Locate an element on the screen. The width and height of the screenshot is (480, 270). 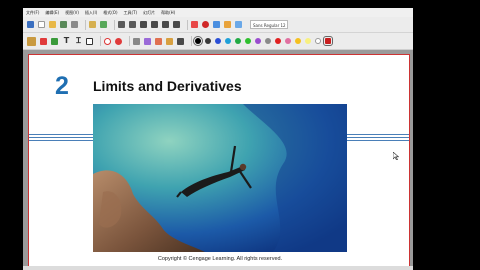
line-style-icon is located at coordinates (136, 41).